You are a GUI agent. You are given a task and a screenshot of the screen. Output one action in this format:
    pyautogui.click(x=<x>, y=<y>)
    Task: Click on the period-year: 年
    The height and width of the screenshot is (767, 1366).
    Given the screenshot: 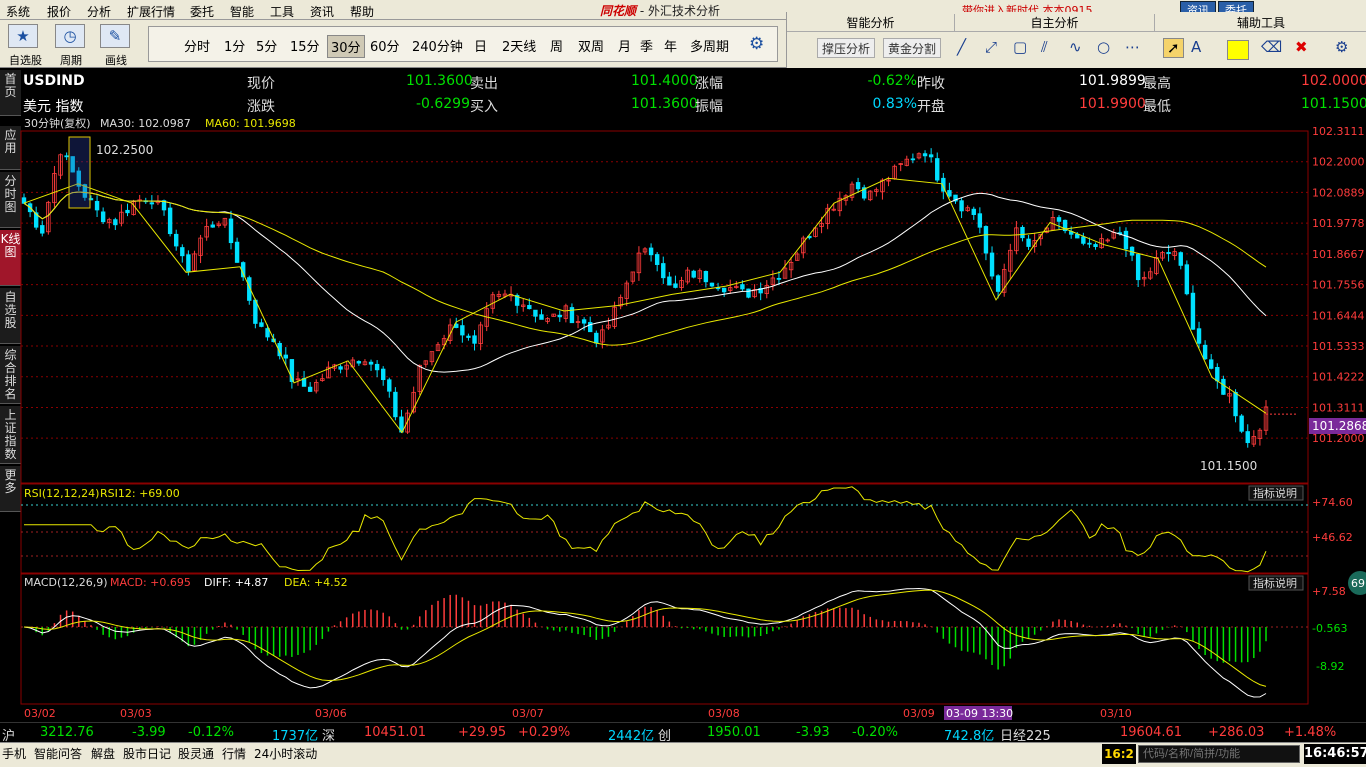 What is the action you would take?
    pyautogui.click(x=670, y=45)
    